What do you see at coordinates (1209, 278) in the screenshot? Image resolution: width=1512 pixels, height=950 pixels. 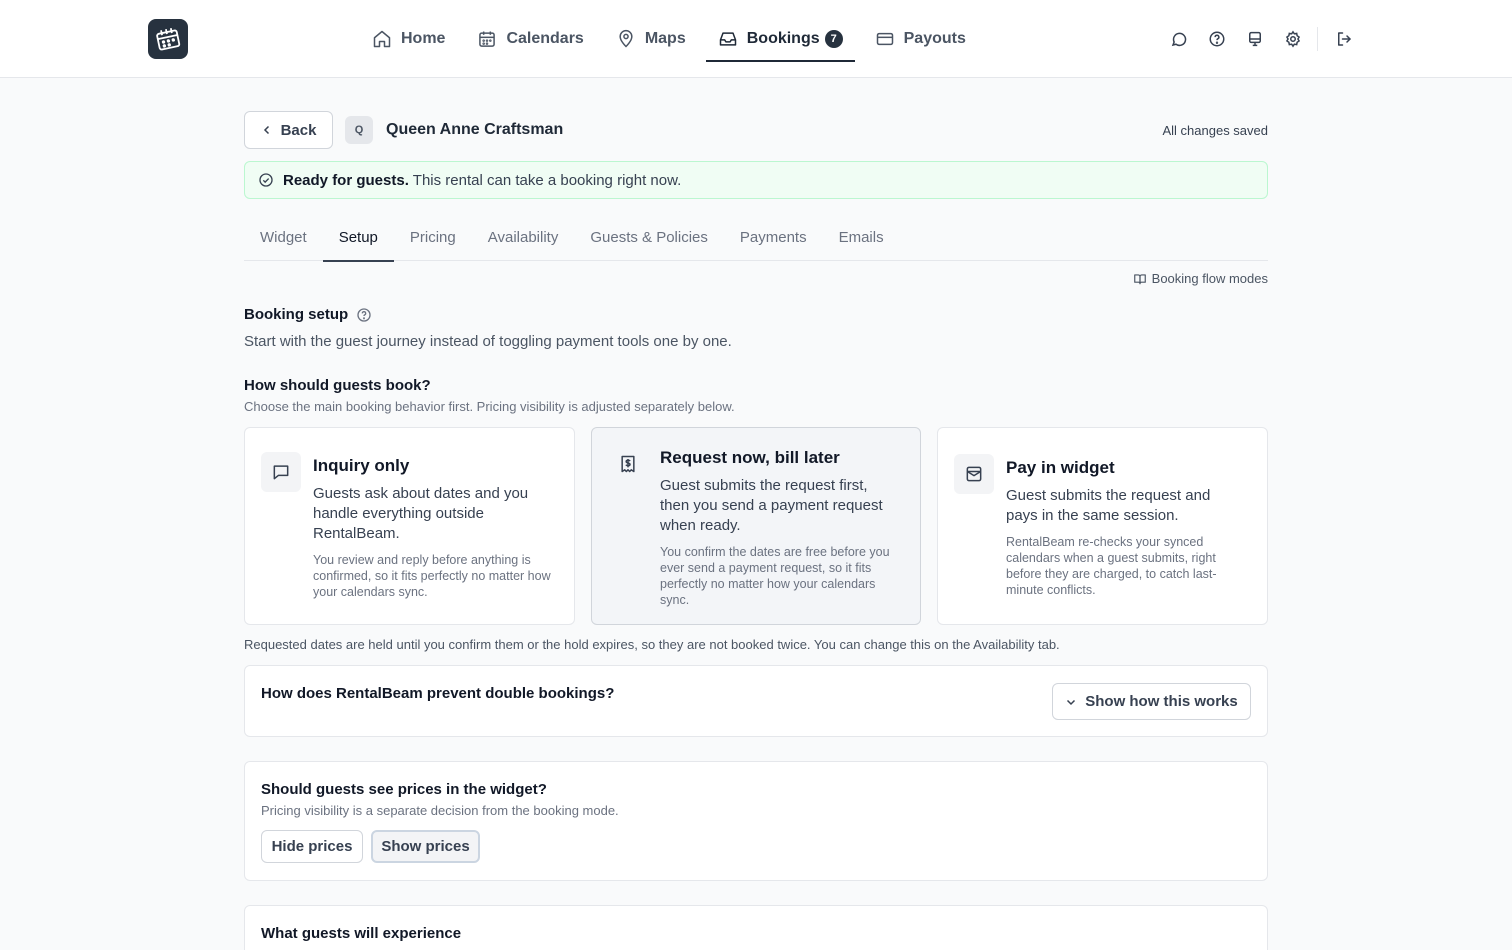 I see `flow-link-label: Booking flow modes` at bounding box center [1209, 278].